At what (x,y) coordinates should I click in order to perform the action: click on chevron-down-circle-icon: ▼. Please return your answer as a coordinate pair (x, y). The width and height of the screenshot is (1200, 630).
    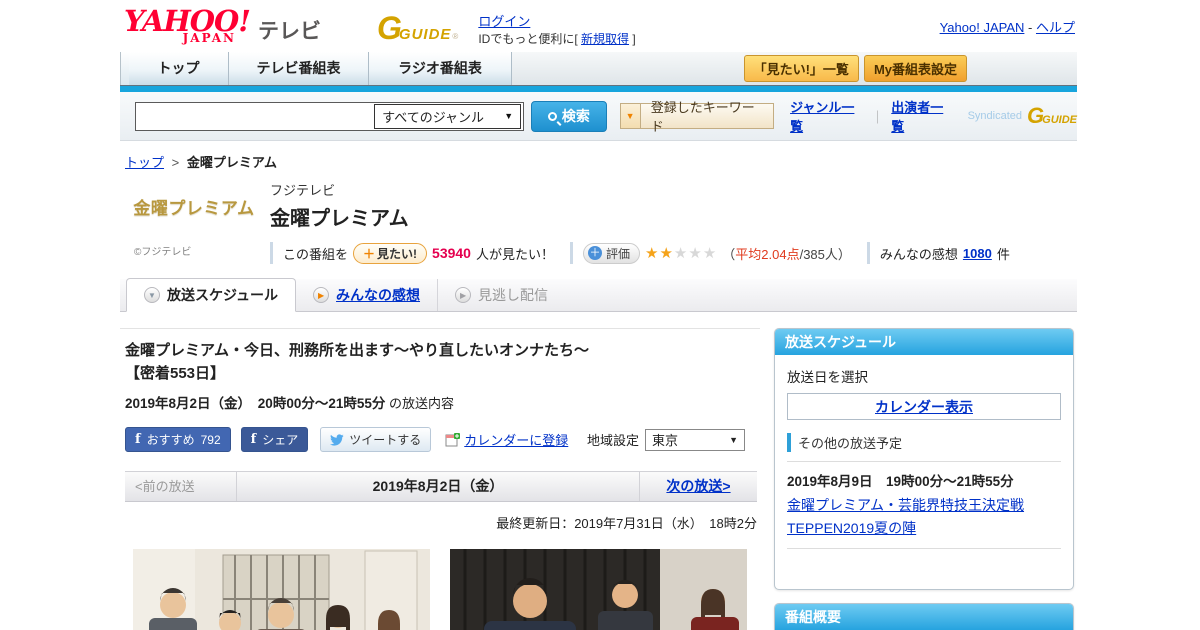
    Looking at the image, I should click on (152, 295).